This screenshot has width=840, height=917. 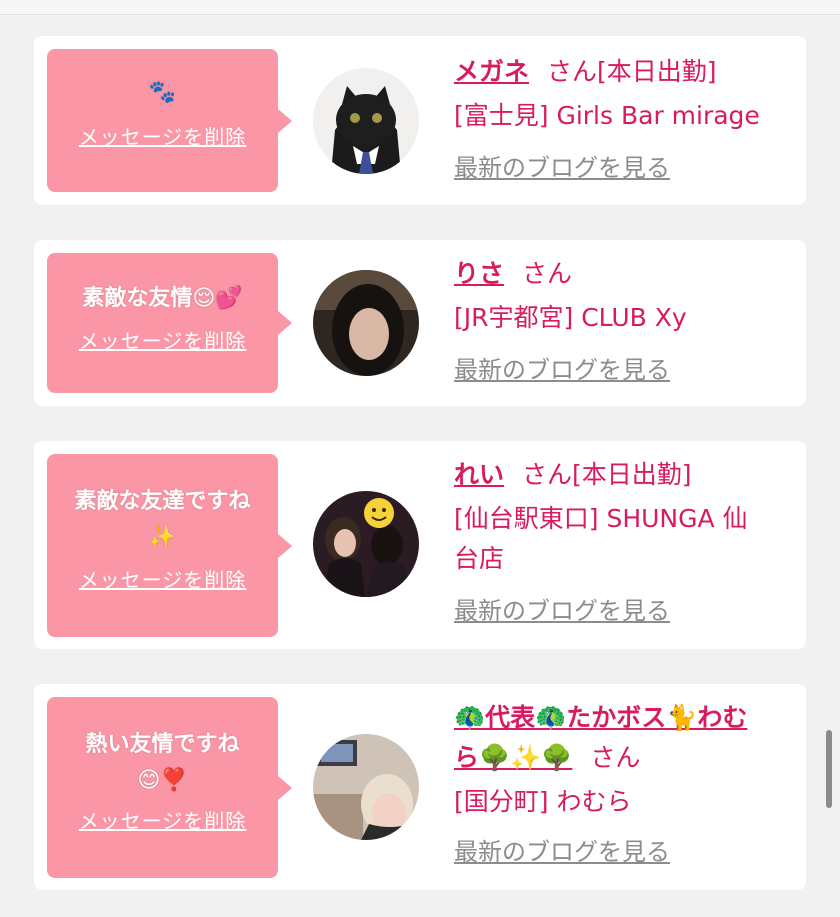 I want to click on message-text: 素敵な友達ですね, so click(x=162, y=501).